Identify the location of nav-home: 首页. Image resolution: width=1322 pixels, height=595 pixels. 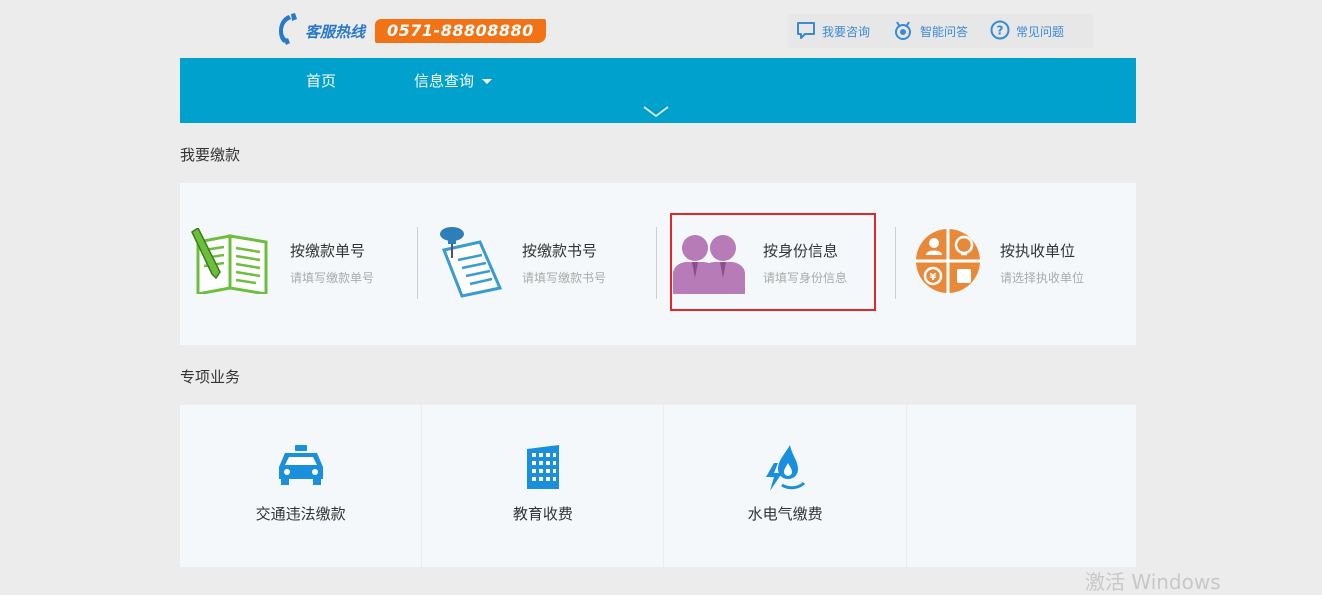
(321, 80).